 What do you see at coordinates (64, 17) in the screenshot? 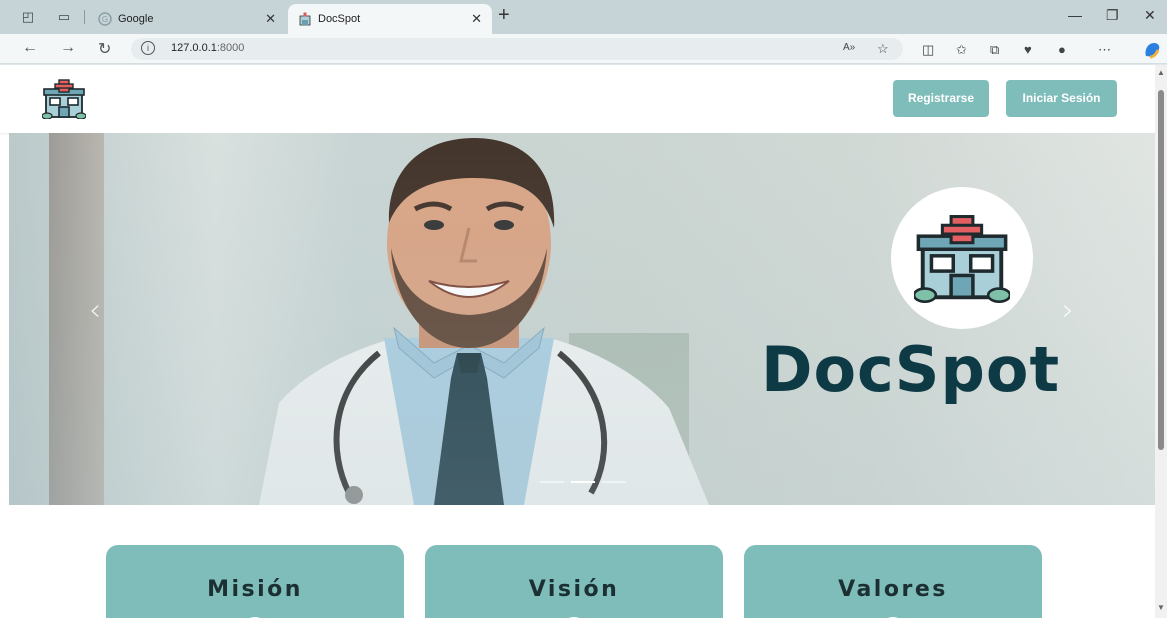
I see `tab-actions-icon: ▭` at bounding box center [64, 17].